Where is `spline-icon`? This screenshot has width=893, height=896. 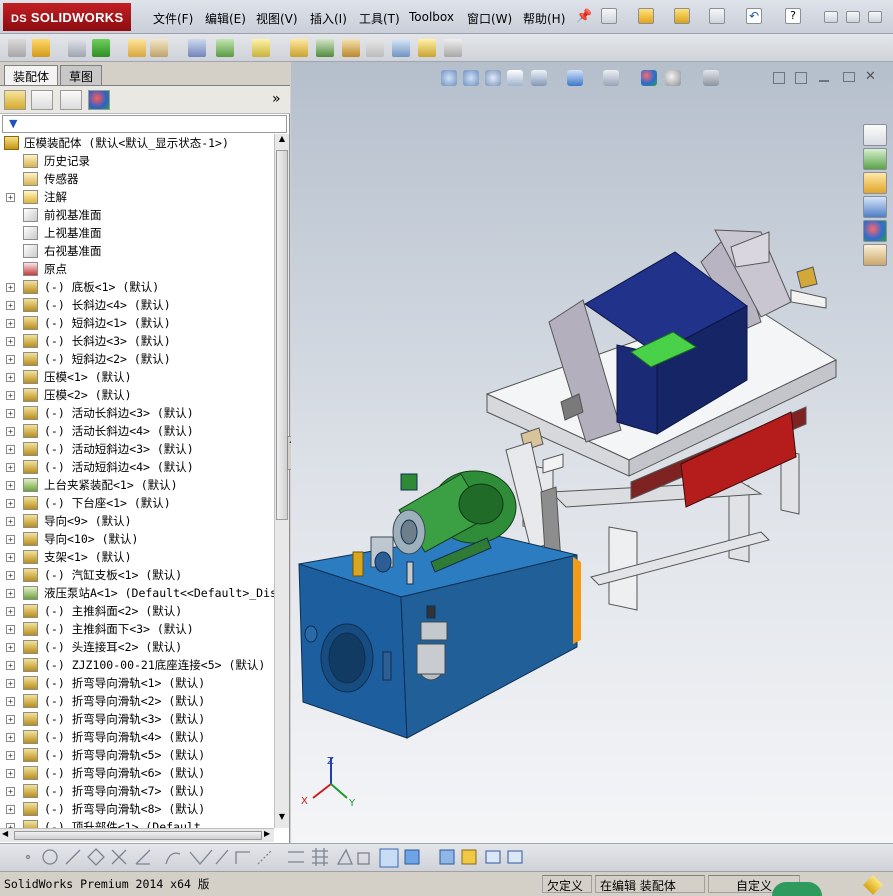 spline-icon is located at coordinates (173, 858).